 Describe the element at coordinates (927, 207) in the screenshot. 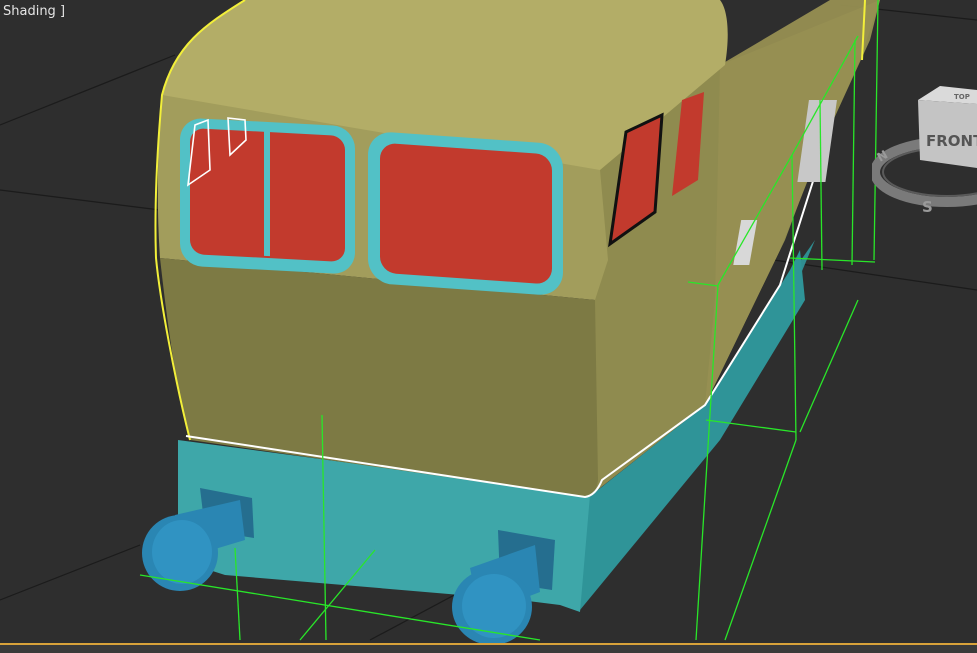

I see `viewcube-compass-s: S` at that location.